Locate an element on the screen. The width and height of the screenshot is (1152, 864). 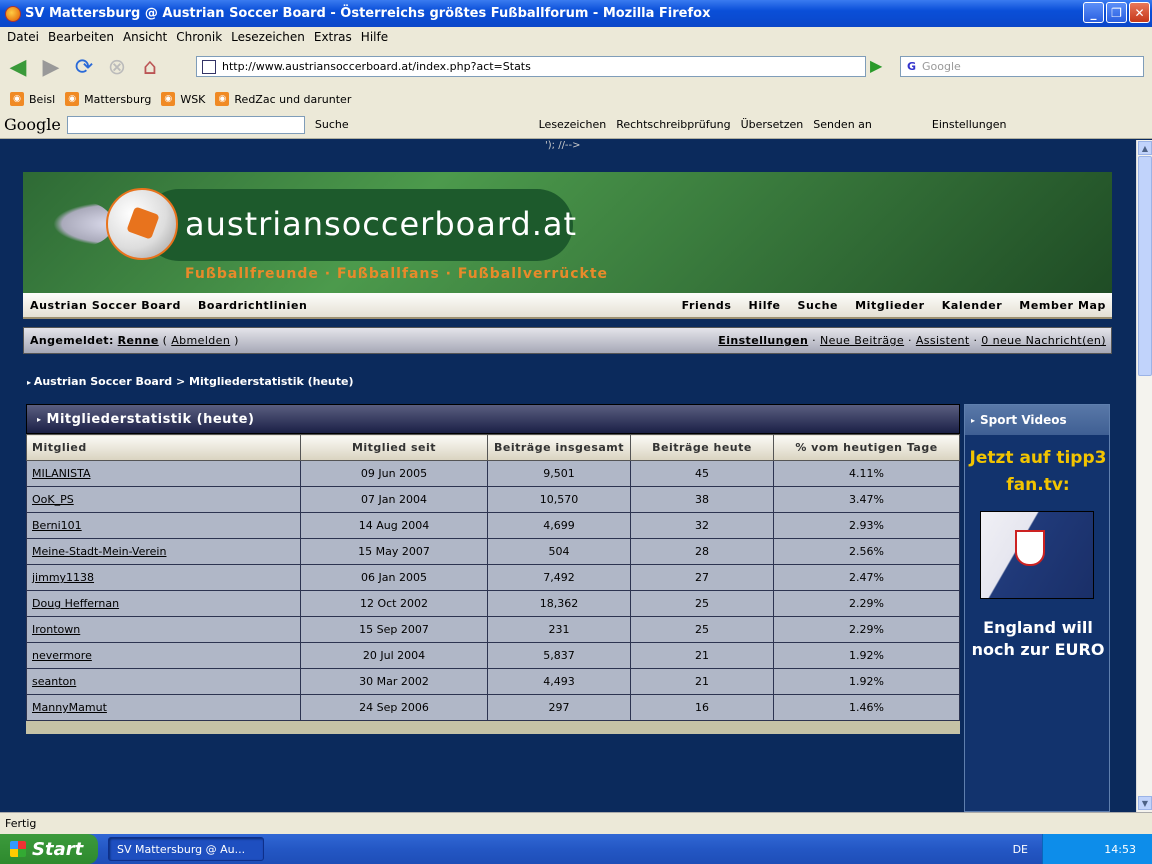
table-cell: 7,492 is located at coordinates (559, 577).